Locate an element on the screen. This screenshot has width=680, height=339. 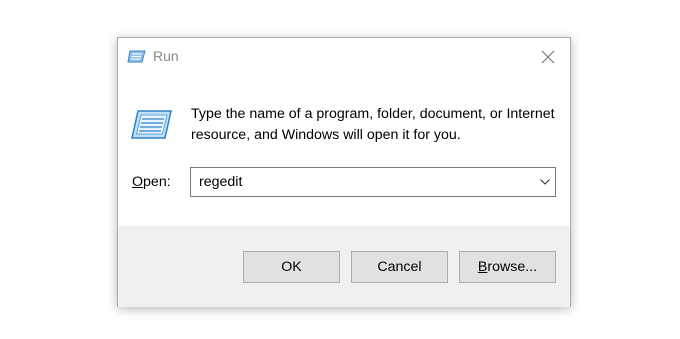
open-label: Open: is located at coordinates (151, 182).